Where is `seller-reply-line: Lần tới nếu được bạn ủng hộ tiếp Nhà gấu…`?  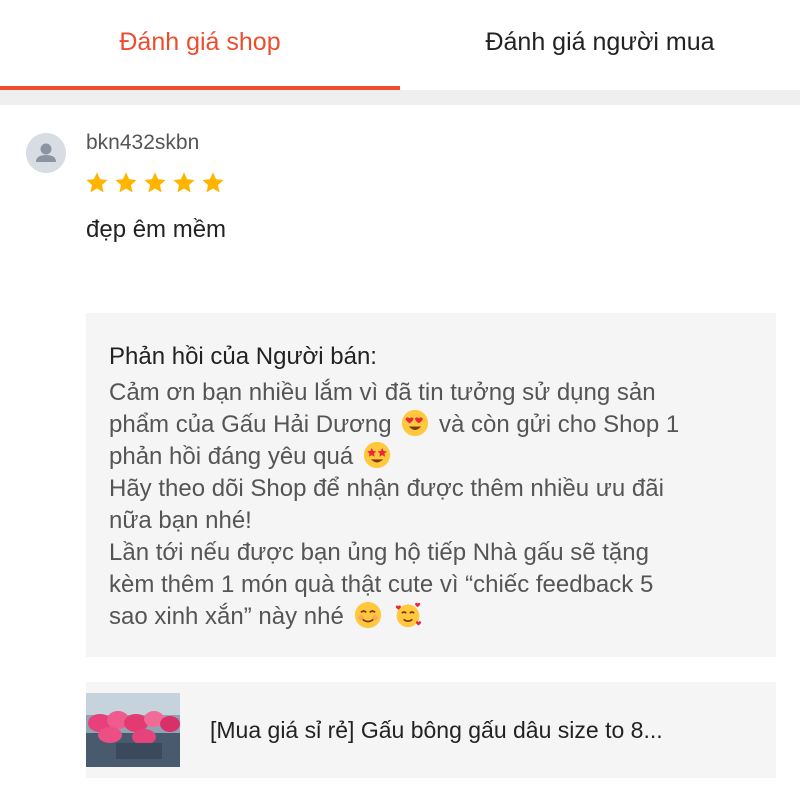 seller-reply-line: Lần tới nếu được bạn ủng hộ tiếp Nhà gấu… is located at coordinates (379, 552).